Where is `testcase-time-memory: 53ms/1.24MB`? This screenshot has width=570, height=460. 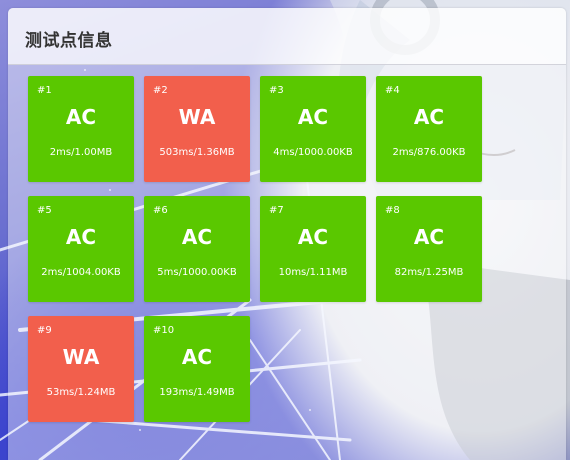
testcase-time-memory: 53ms/1.24MB is located at coordinates (81, 392).